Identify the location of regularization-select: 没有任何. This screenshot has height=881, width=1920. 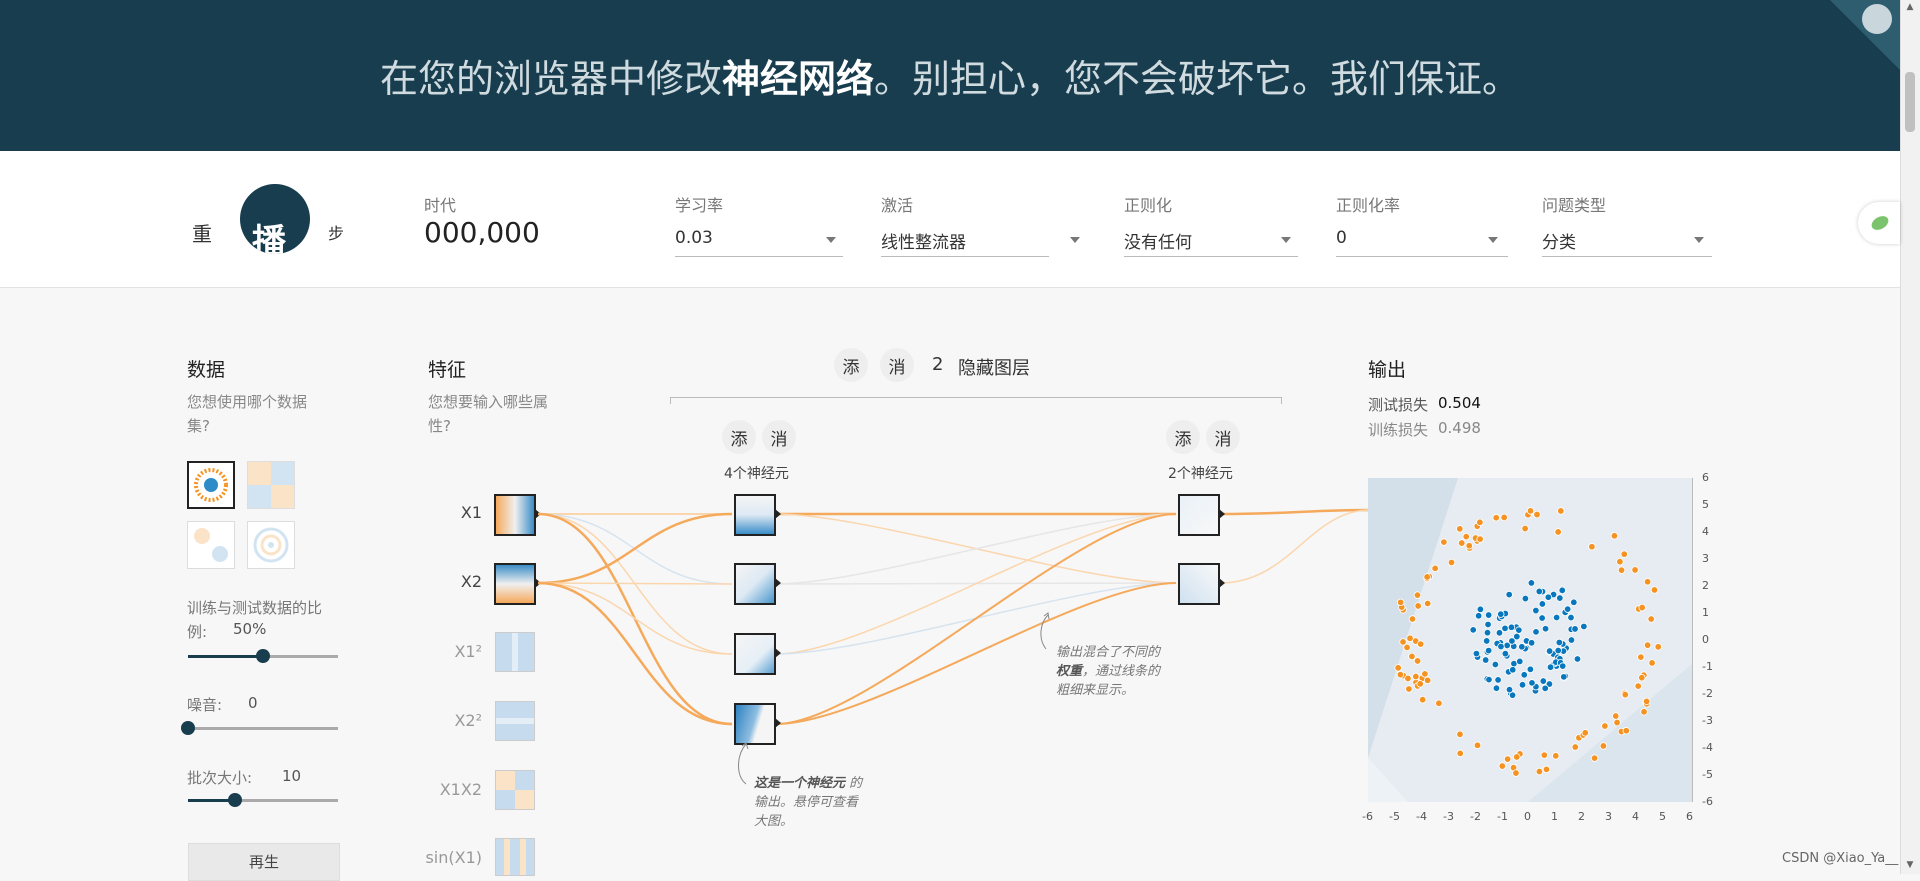
(1158, 240).